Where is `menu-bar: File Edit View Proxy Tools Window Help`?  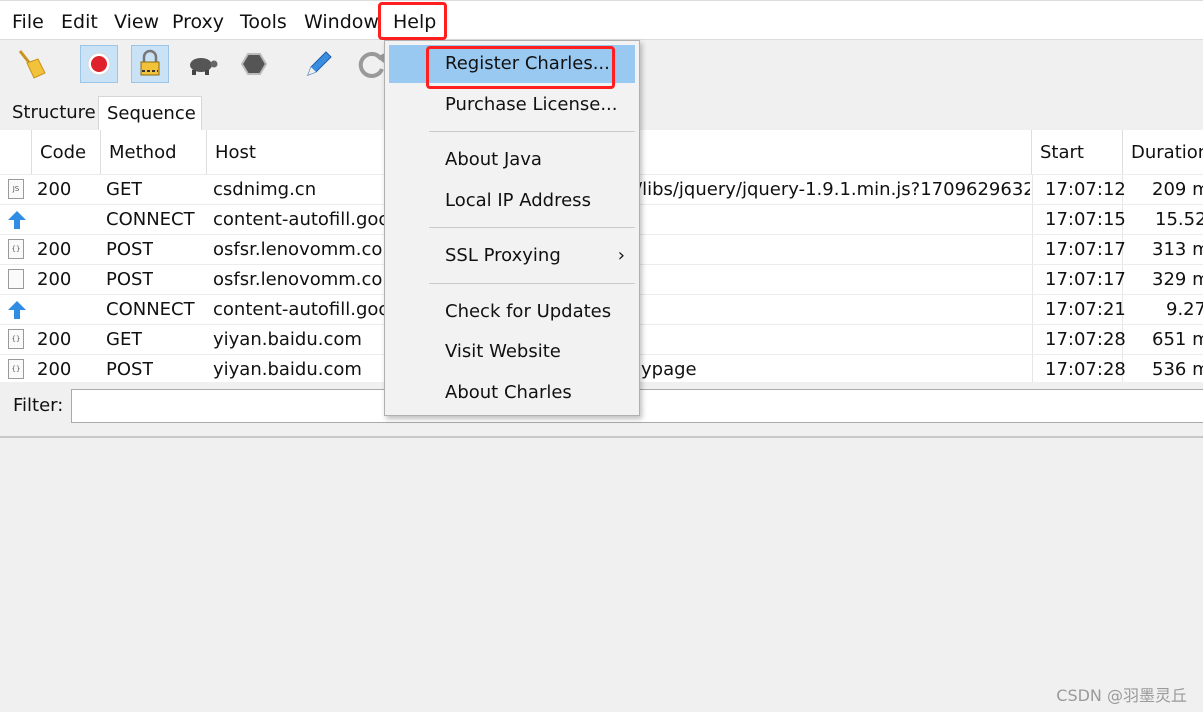
menu-bar: File Edit View Proxy Tools Window Help is located at coordinates (601, 20).